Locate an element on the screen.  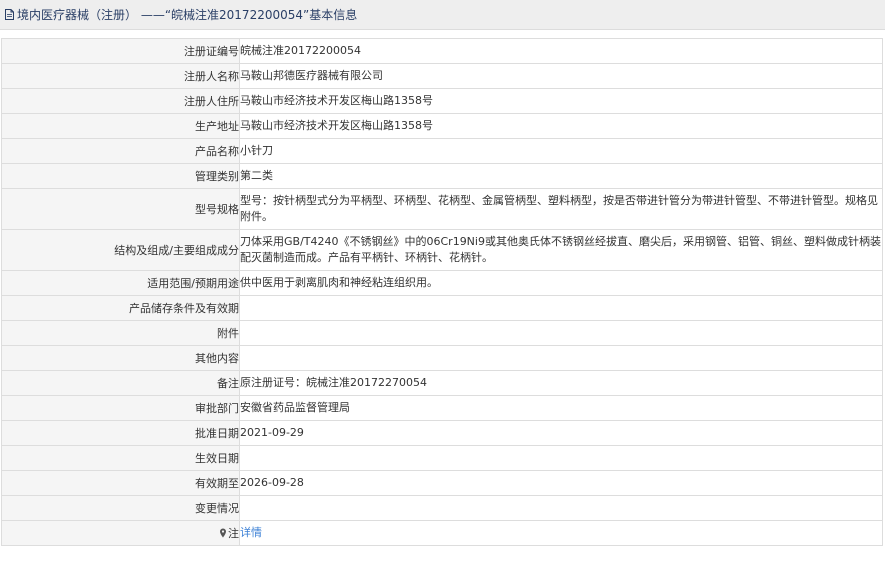
field-label: 注册人住所 is located at coordinates (120, 101).